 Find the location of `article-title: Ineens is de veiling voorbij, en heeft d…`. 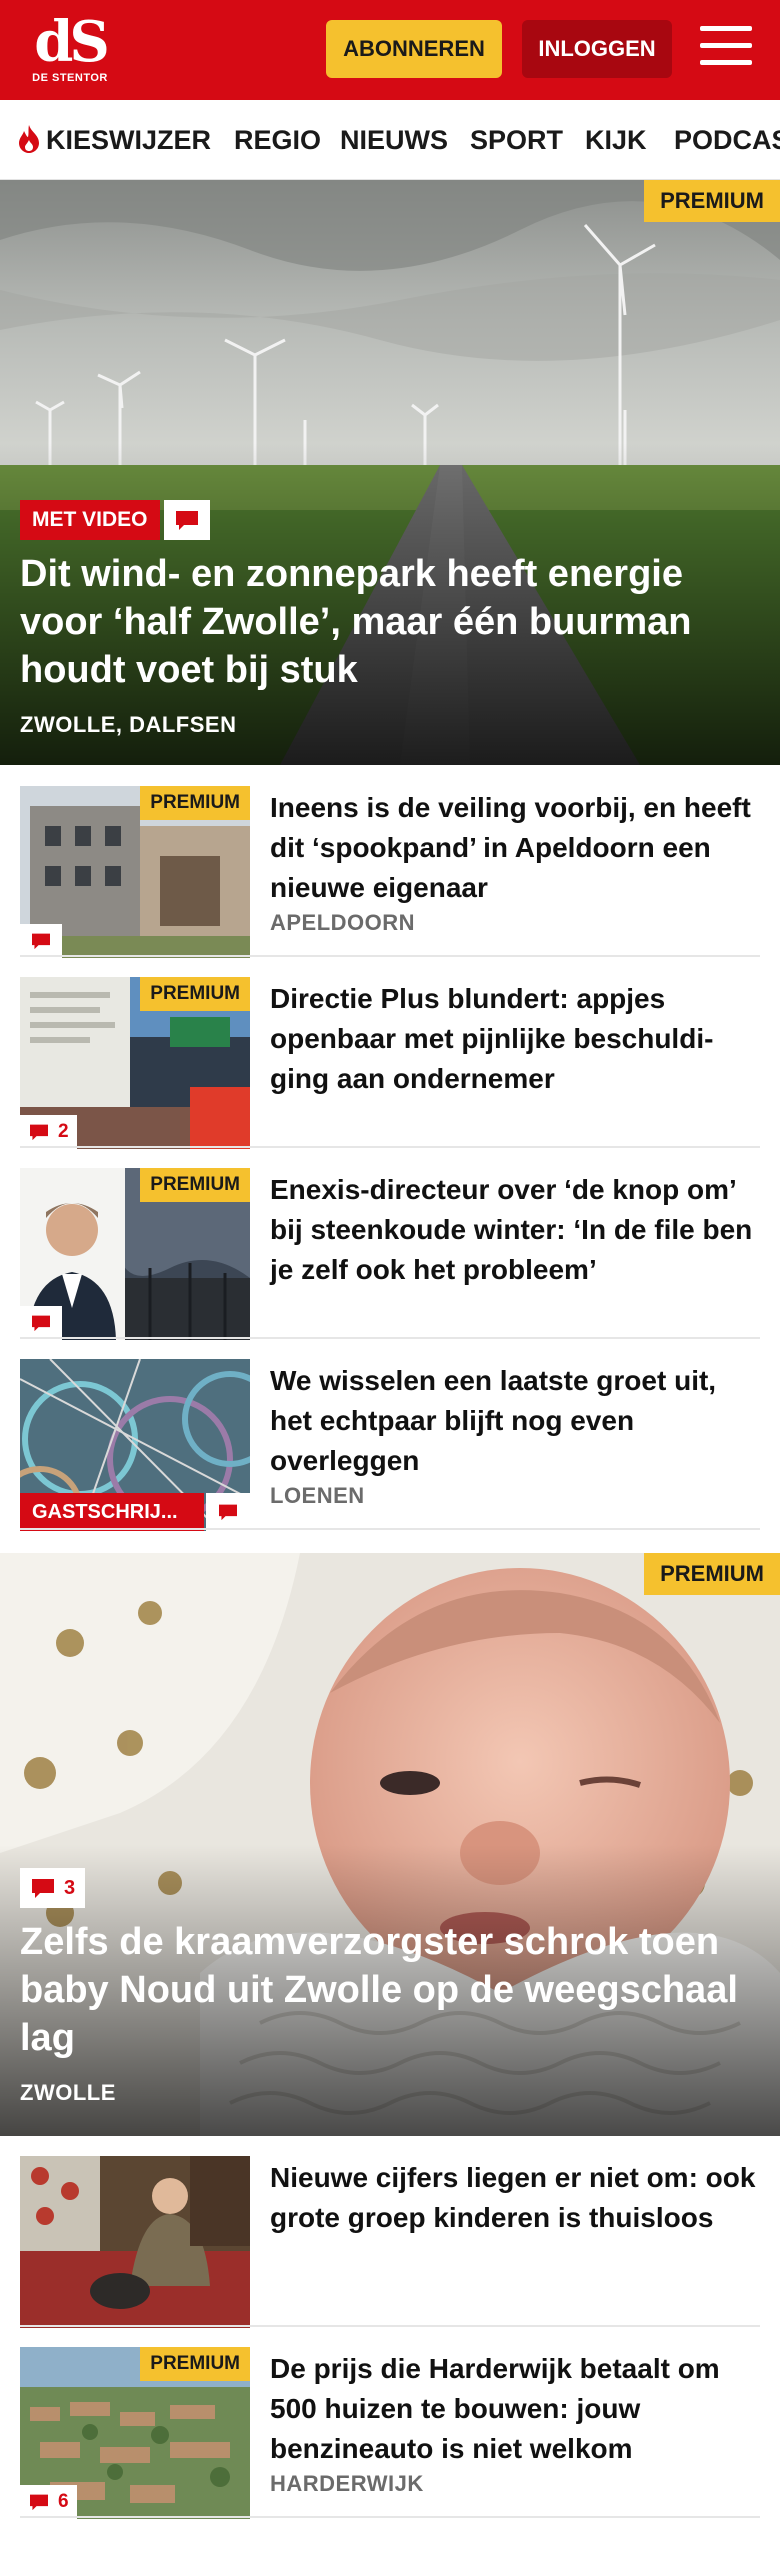

article-title: Ineens is de veiling voorbij, en heeft d… is located at coordinates (515, 848).